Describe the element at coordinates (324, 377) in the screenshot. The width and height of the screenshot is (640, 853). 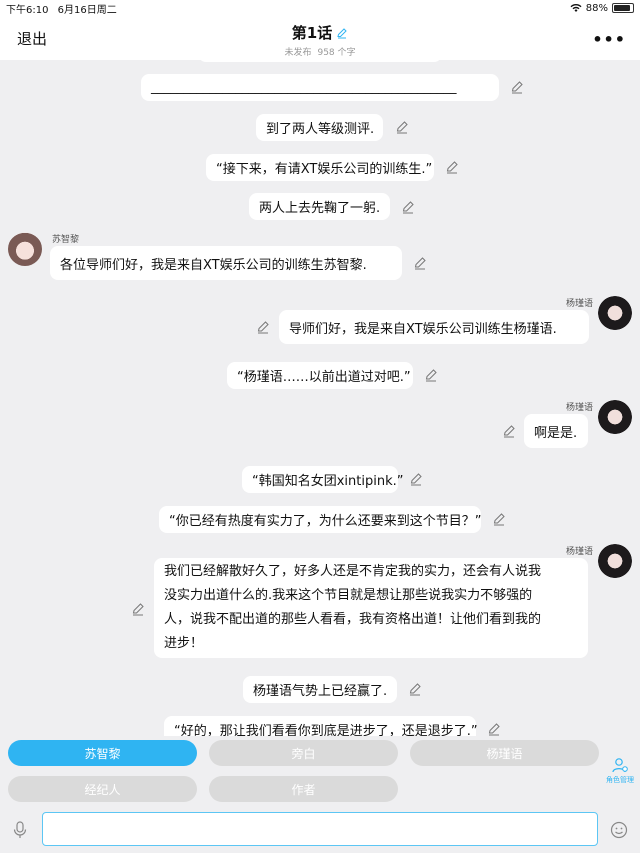
I see `narration-text: “杨瑾语……以前出道过对吧.”` at that location.